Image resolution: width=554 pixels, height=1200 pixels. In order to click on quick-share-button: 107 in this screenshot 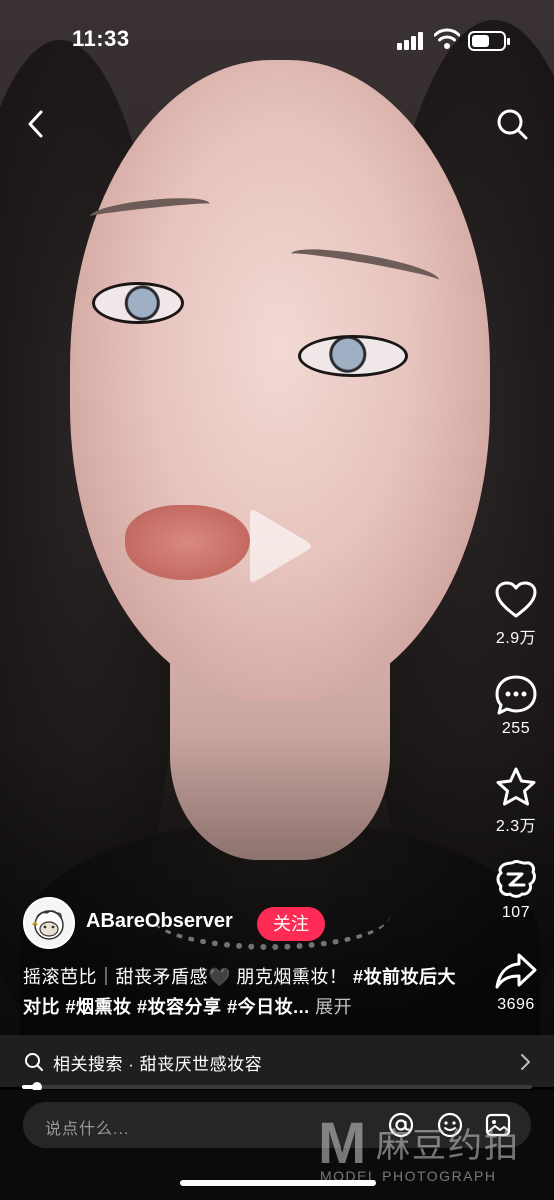, I will do `click(516, 890)`.